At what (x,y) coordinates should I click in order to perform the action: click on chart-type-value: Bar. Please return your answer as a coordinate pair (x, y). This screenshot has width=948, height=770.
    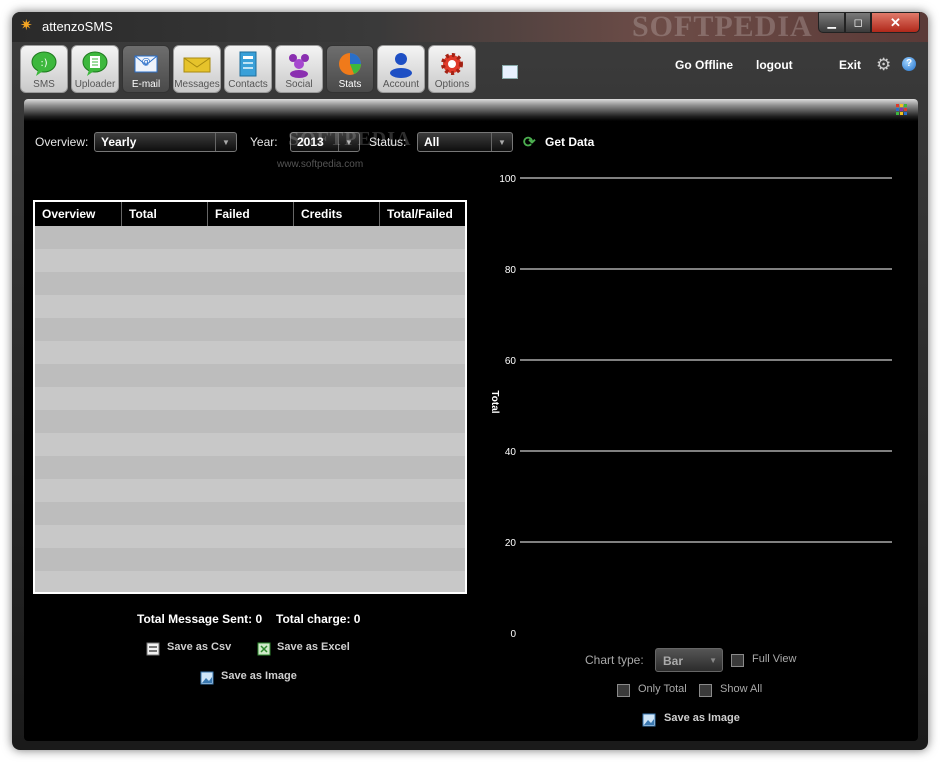
    Looking at the image, I should click on (673, 661).